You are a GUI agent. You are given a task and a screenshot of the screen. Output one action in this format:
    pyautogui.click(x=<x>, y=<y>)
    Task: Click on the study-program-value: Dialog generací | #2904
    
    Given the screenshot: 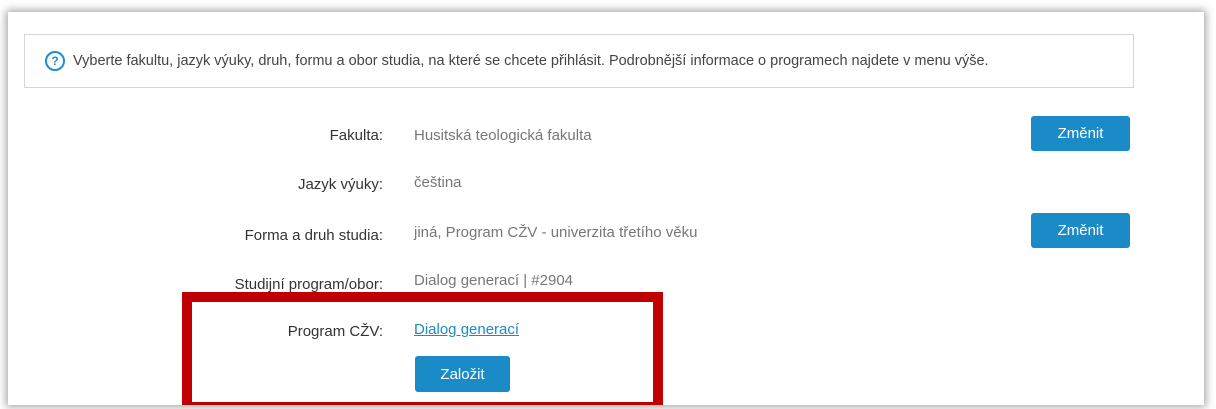 What is the action you would take?
    pyautogui.click(x=494, y=280)
    